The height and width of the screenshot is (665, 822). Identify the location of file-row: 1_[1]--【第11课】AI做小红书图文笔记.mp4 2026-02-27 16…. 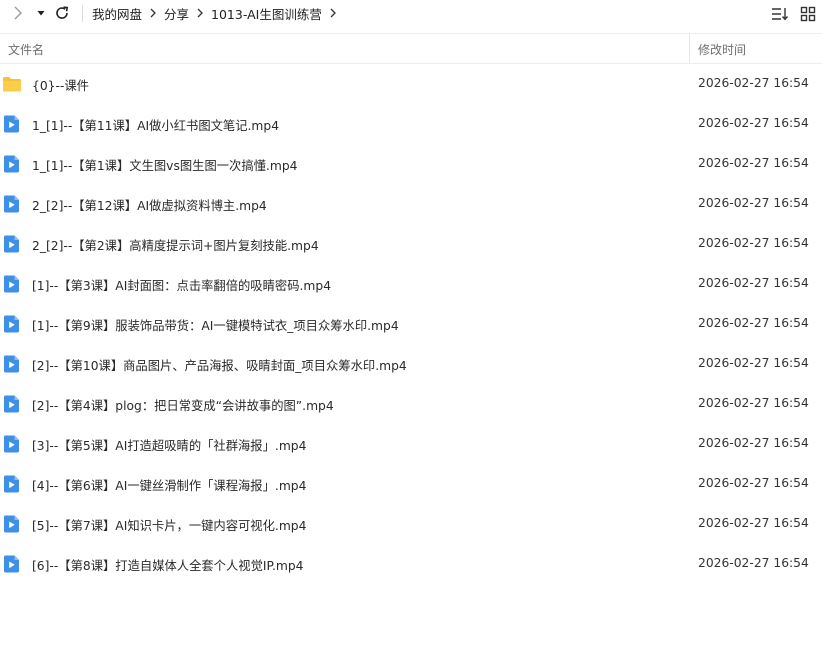
(411, 124).